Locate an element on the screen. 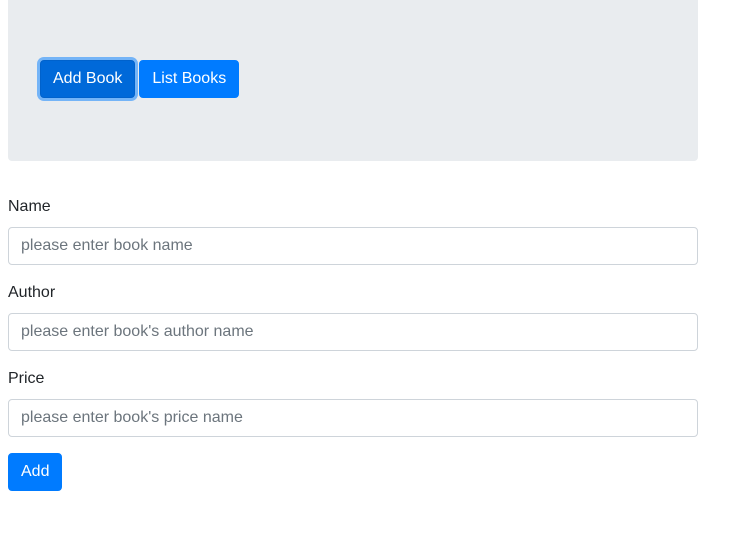 The height and width of the screenshot is (539, 739). price-input is located at coordinates (353, 418).